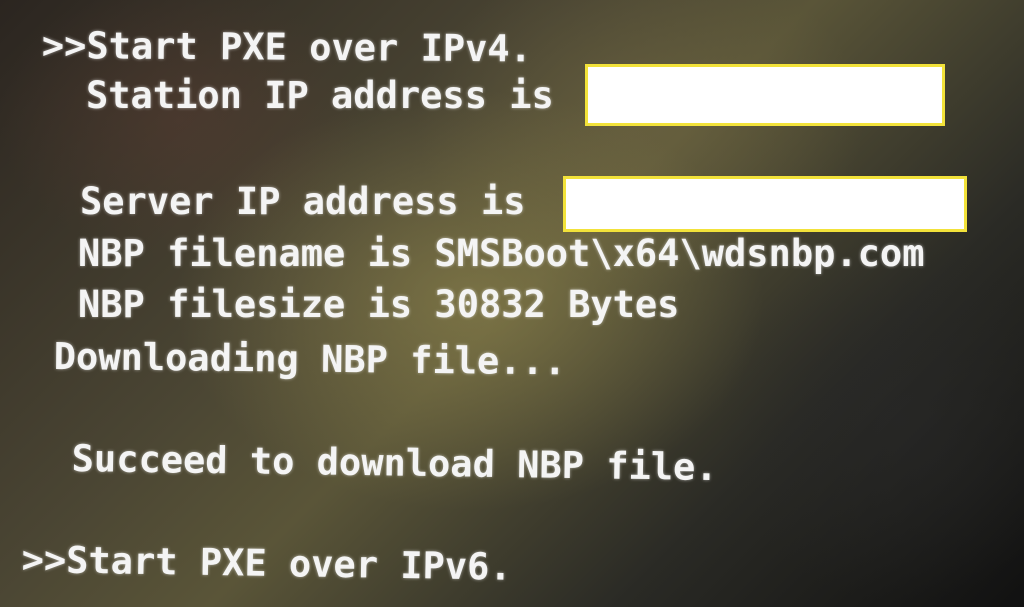 The image size is (1024, 607). I want to click on nbp-filesize-line: NBP filesize is 30832 Bytes, so click(379, 304).